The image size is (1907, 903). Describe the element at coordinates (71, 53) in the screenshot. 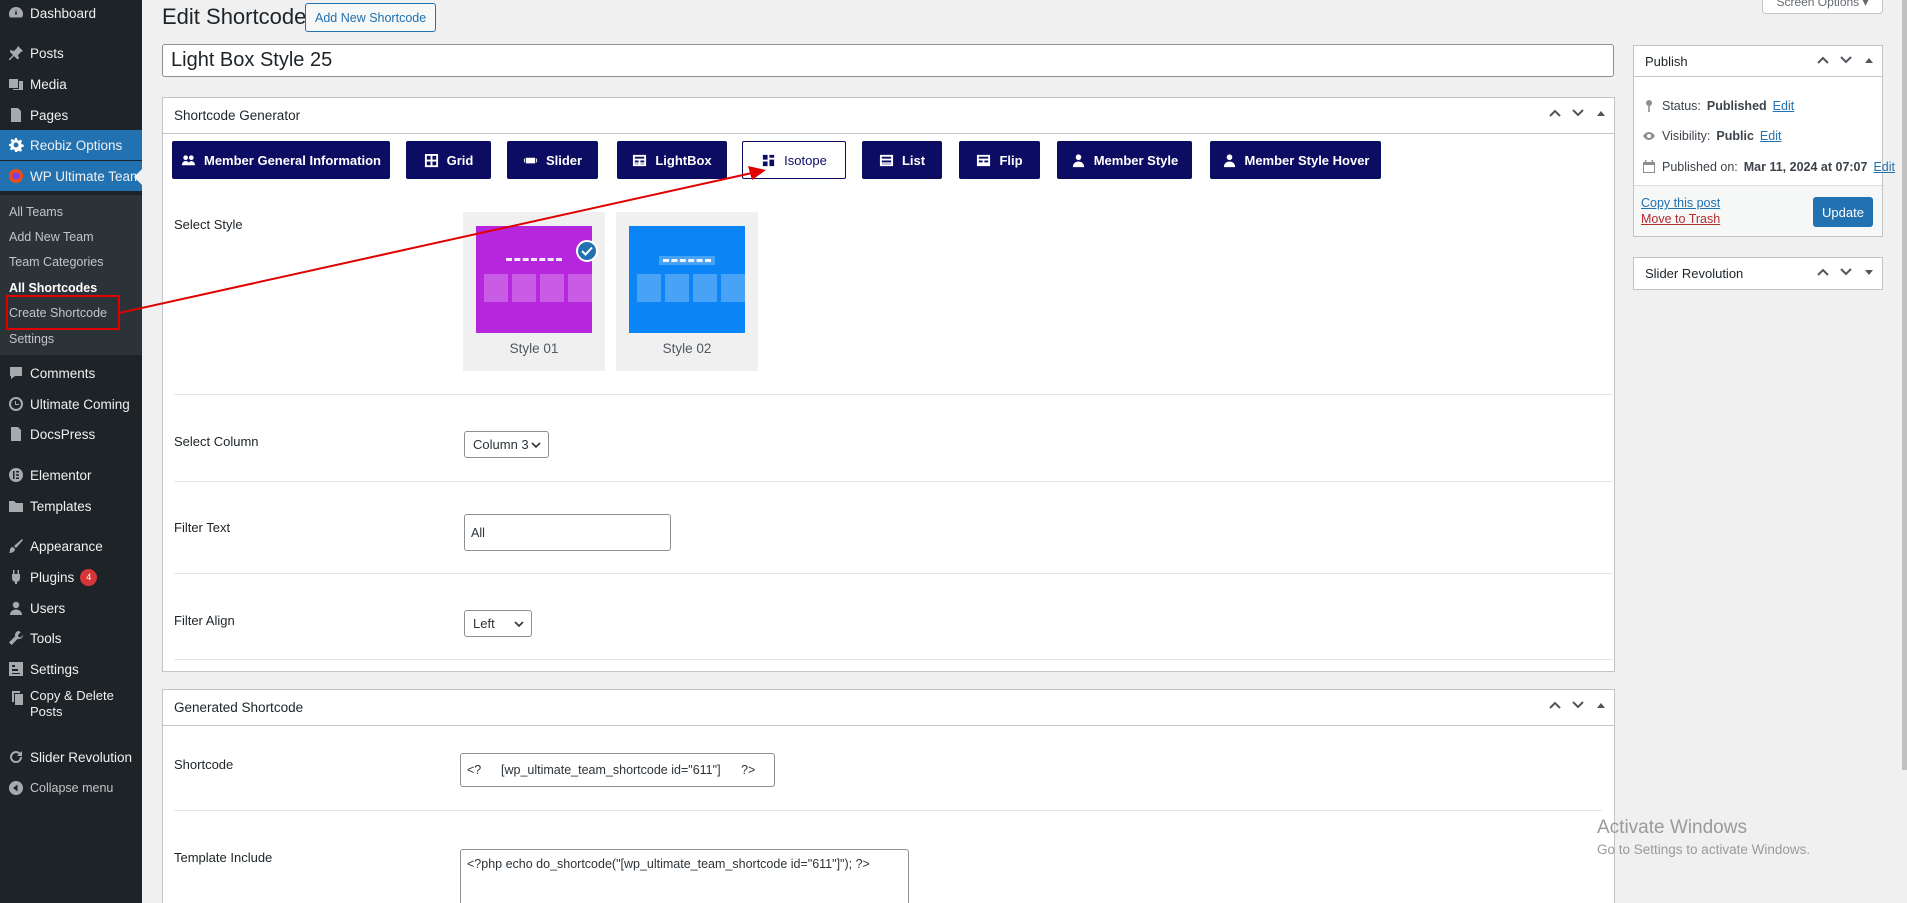

I see `sidebar-item-posts: Posts` at that location.